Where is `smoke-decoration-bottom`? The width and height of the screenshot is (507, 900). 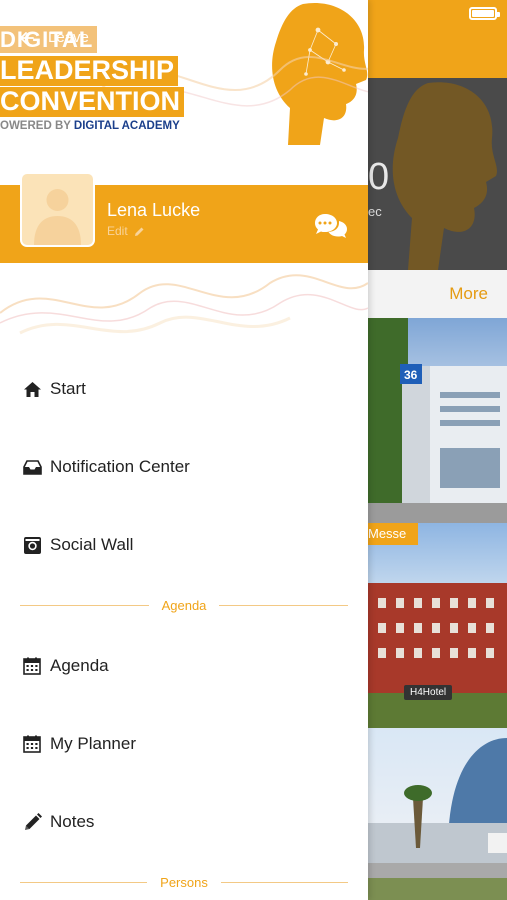 smoke-decoration-bottom is located at coordinates (184, 305).